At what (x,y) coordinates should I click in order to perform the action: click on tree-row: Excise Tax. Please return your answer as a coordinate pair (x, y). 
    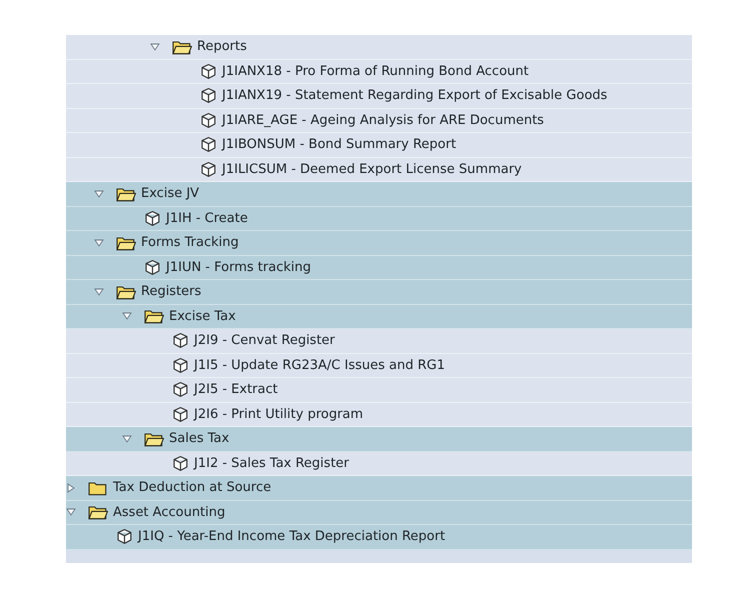
    Looking at the image, I should click on (379, 316).